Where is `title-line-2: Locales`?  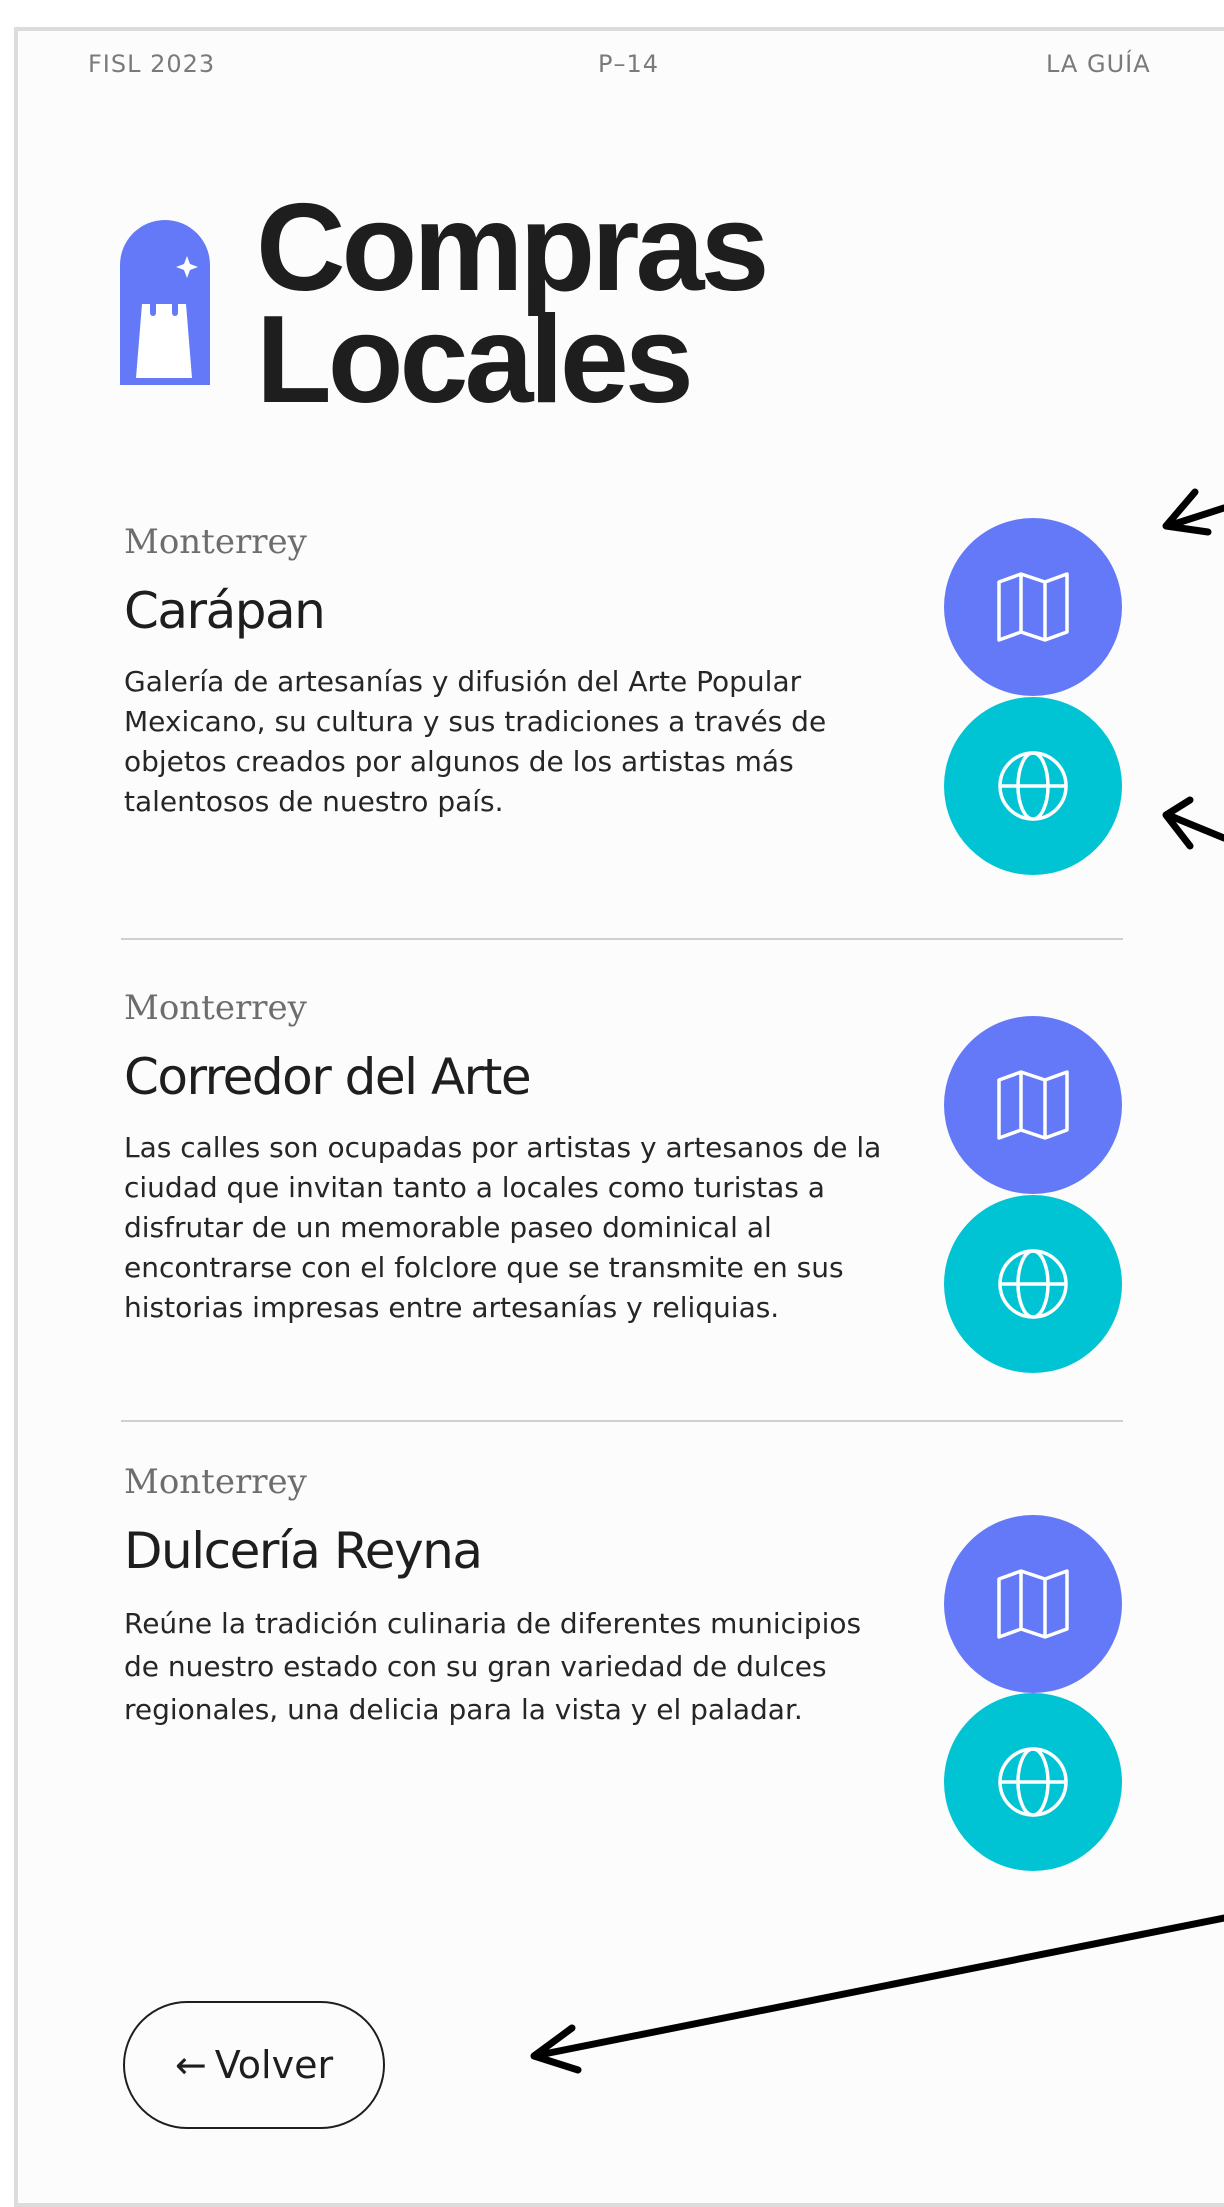
title-line-2: Locales is located at coordinates (475, 360).